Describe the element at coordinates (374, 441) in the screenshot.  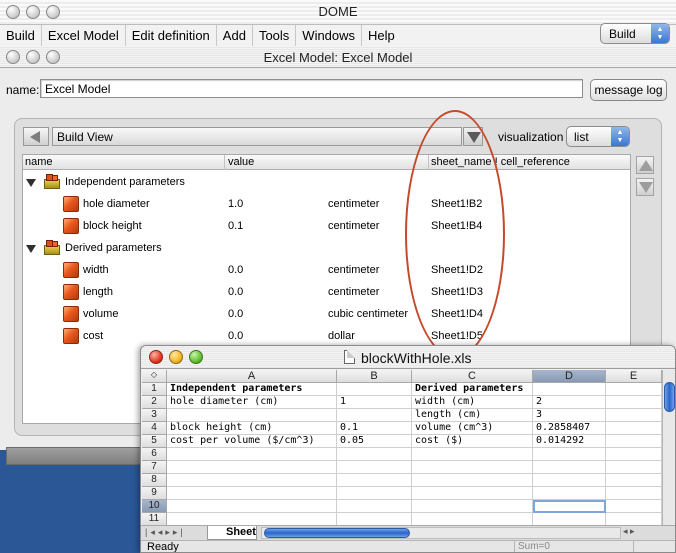
I see `grid-cell: 0.05` at that location.